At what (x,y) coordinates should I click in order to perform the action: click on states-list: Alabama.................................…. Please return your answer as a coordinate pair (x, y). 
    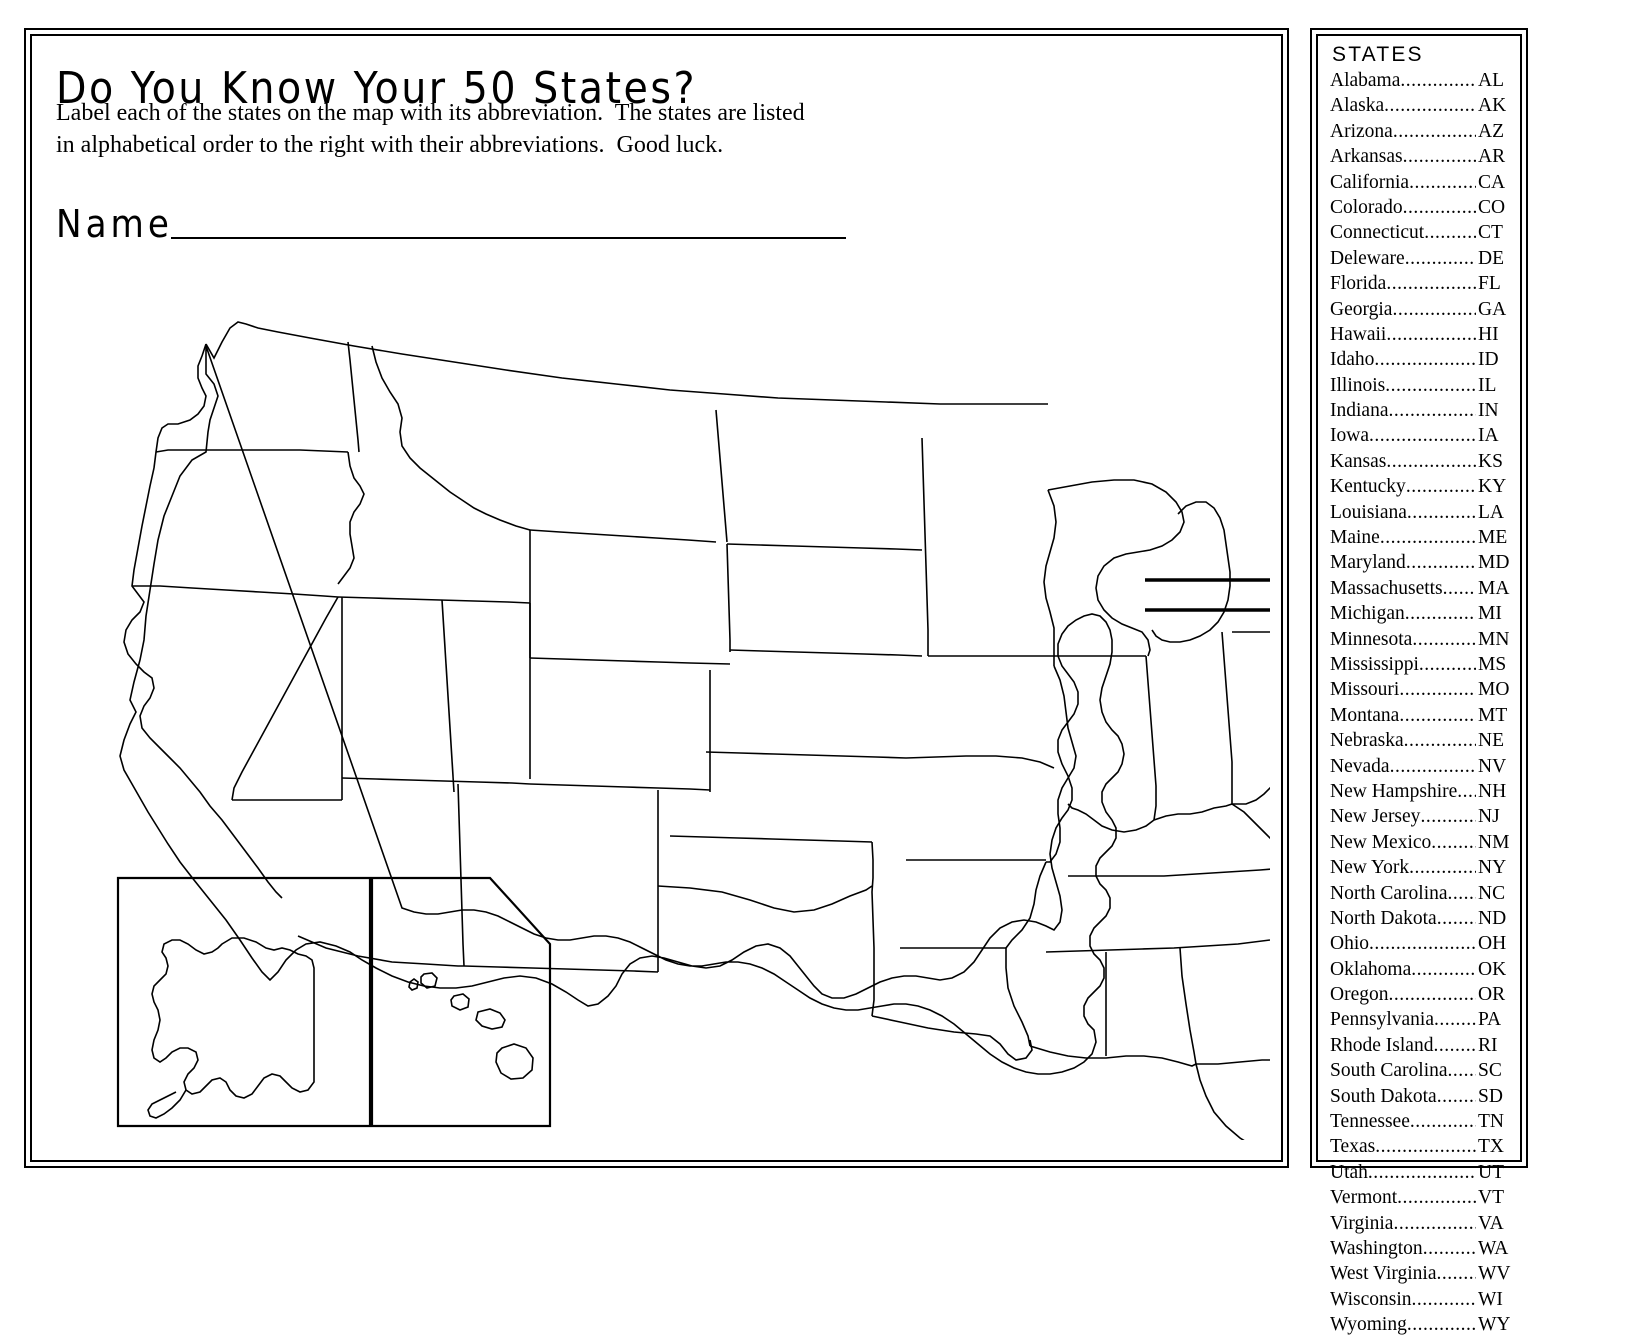
    Looking at the image, I should click on (1421, 703).